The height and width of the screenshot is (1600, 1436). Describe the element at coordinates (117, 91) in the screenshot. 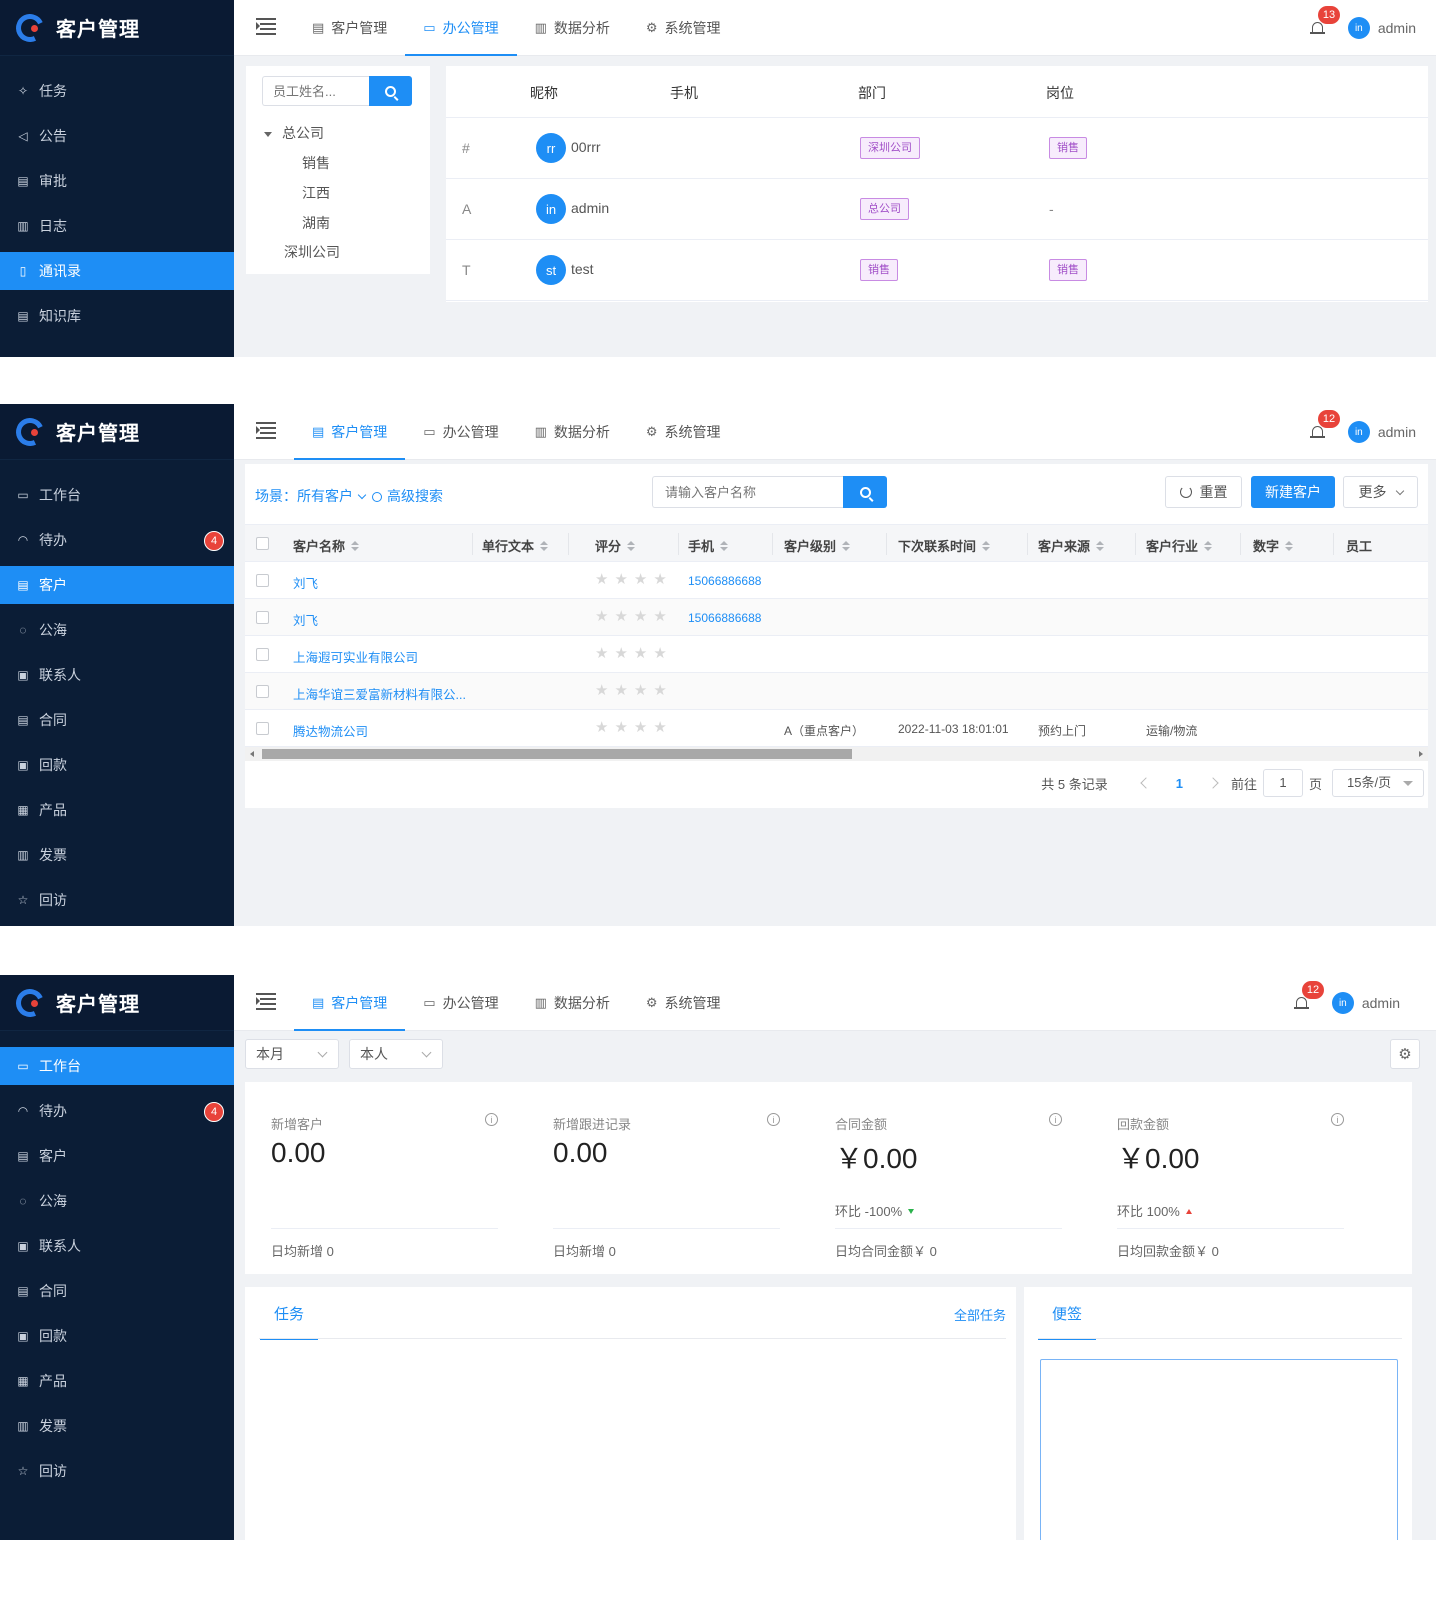

I see `sidebar-item-tasks: ✧ 任务` at that location.